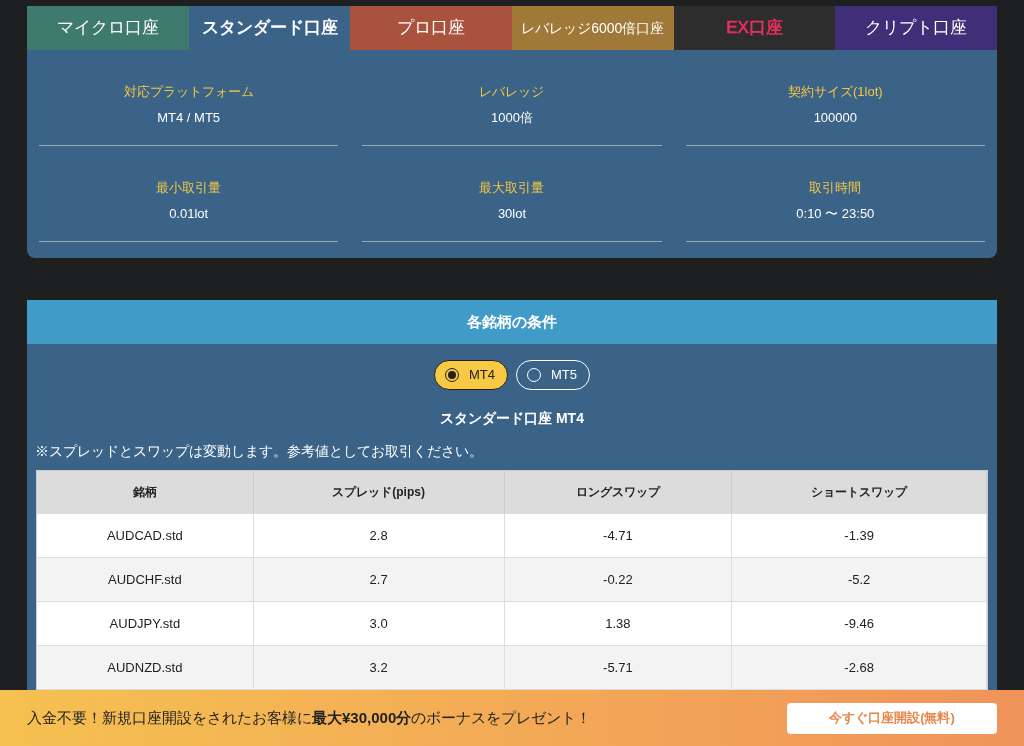 This screenshot has height=746, width=1024. What do you see at coordinates (512, 322) in the screenshot?
I see `section-header: 各銘柄の条件` at bounding box center [512, 322].